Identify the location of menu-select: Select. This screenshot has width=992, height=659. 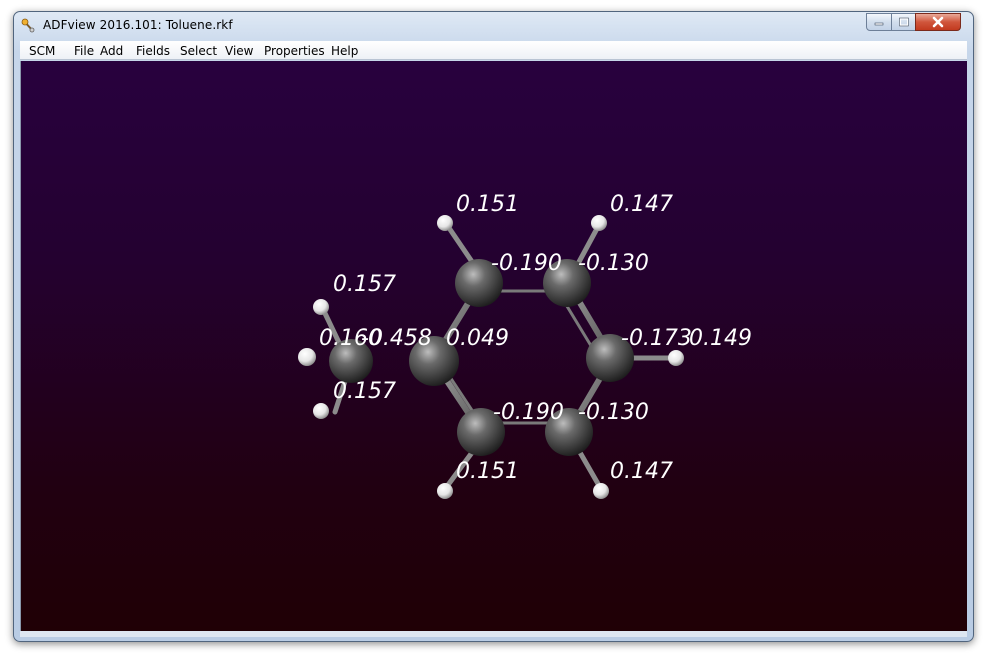
(198, 51).